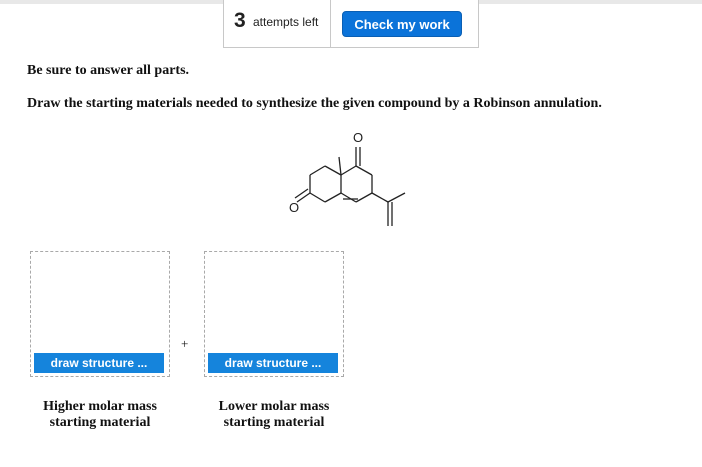 Image resolution: width=702 pixels, height=467 pixels. I want to click on check-my-work-button: Check my work, so click(402, 24).